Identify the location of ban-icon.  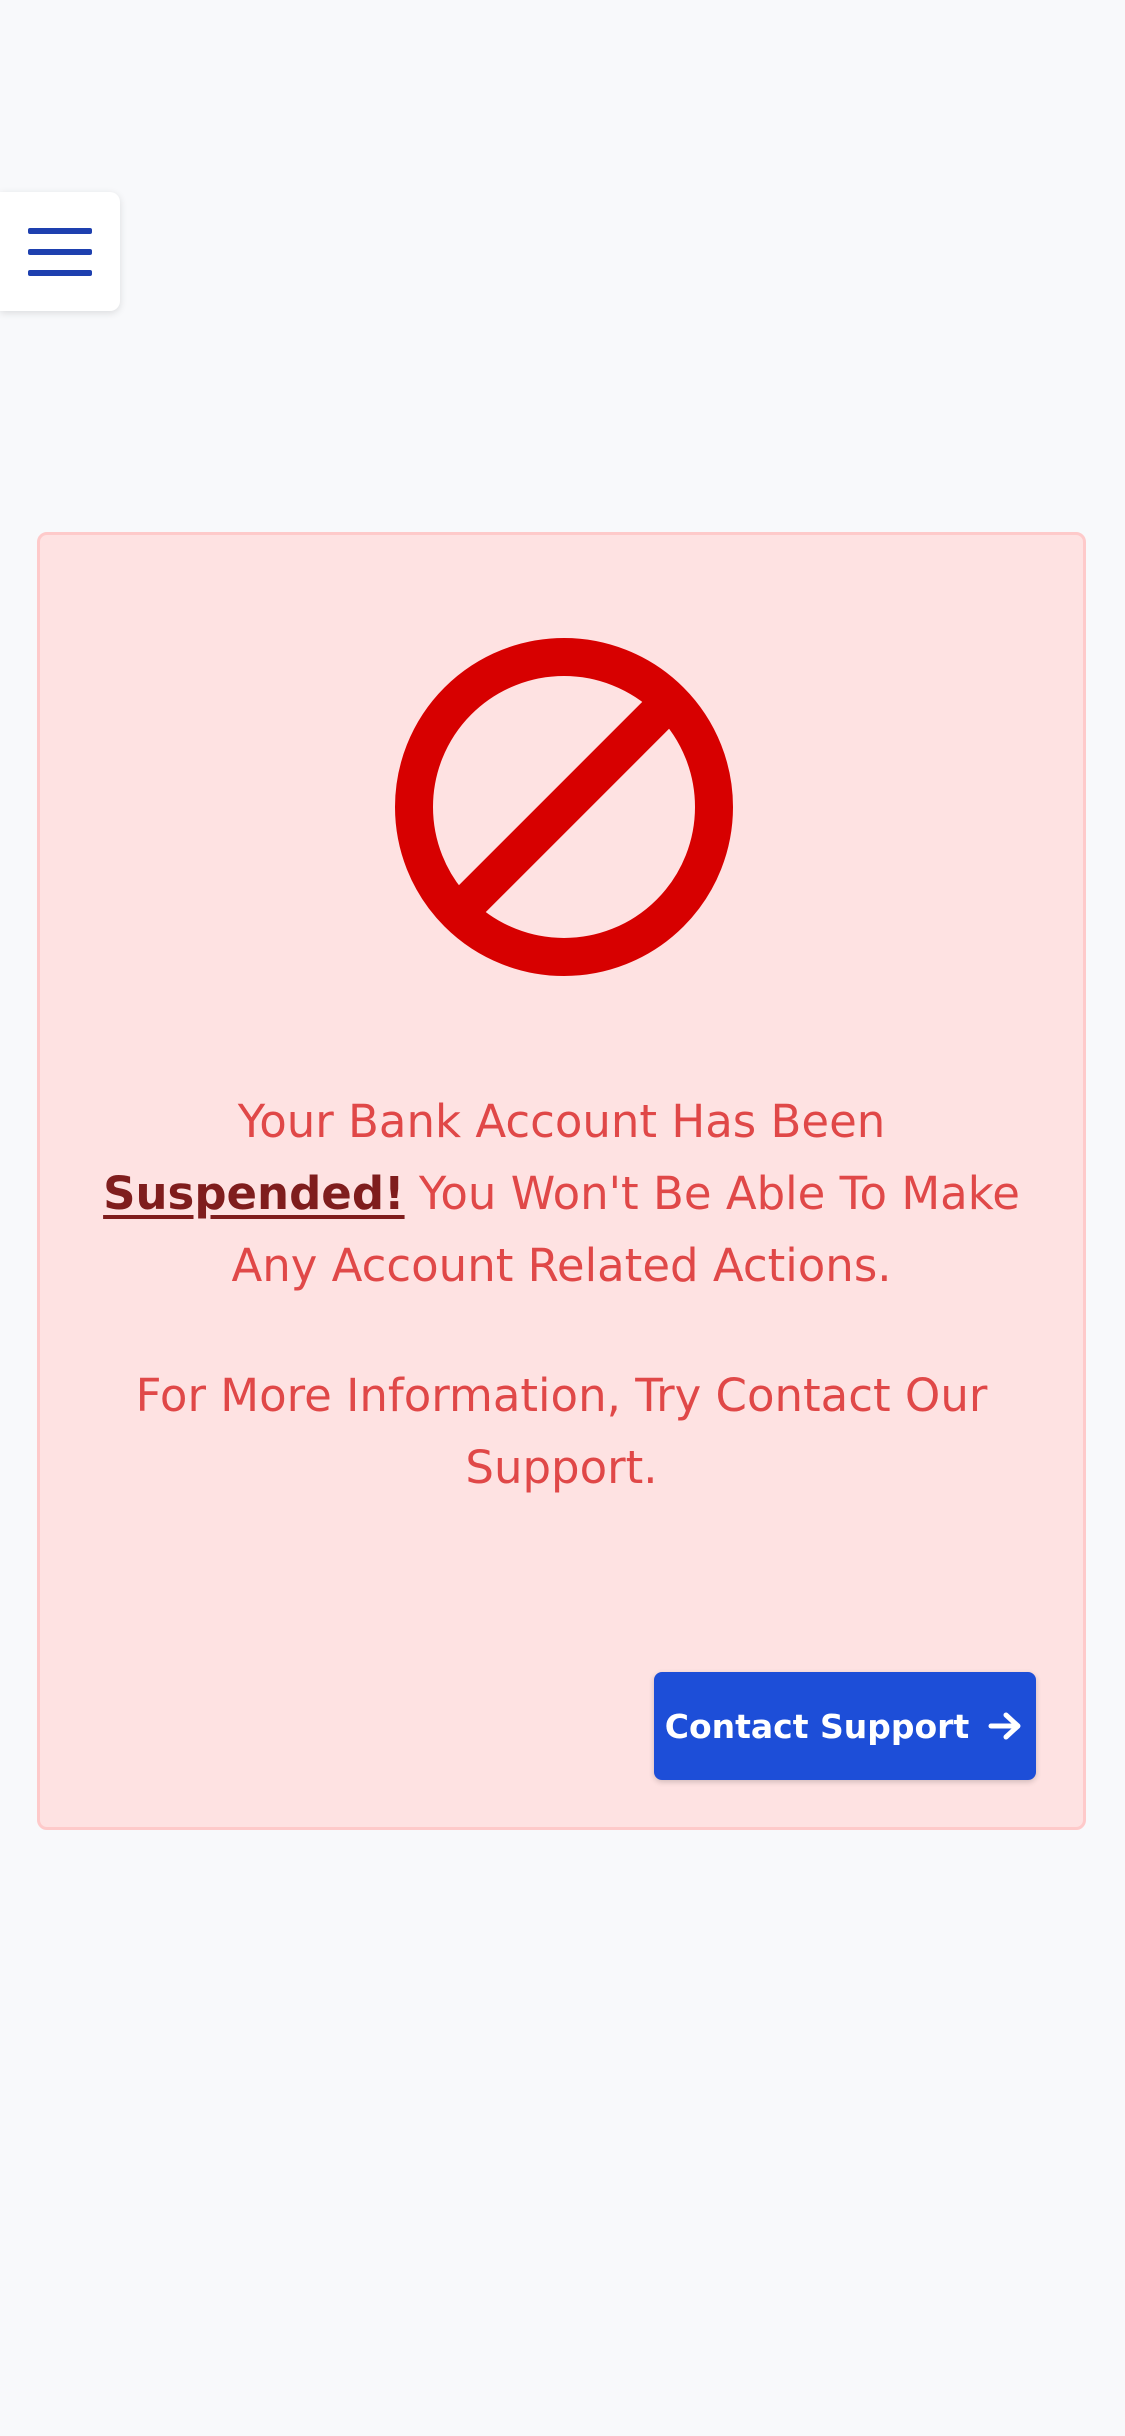
(564, 807).